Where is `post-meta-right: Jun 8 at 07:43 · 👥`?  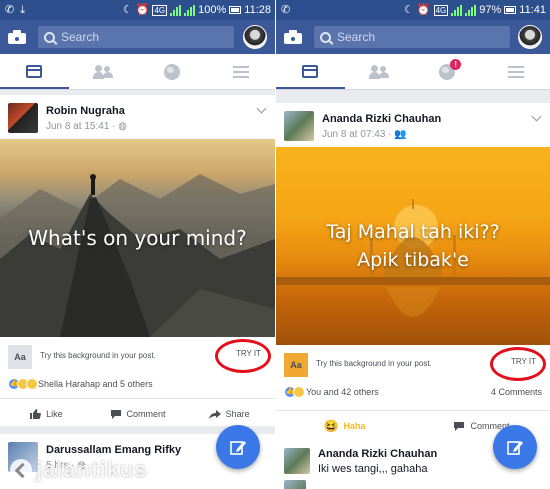
post-meta-right: Jun 8 at 07:43 · 👥 is located at coordinates (364, 134).